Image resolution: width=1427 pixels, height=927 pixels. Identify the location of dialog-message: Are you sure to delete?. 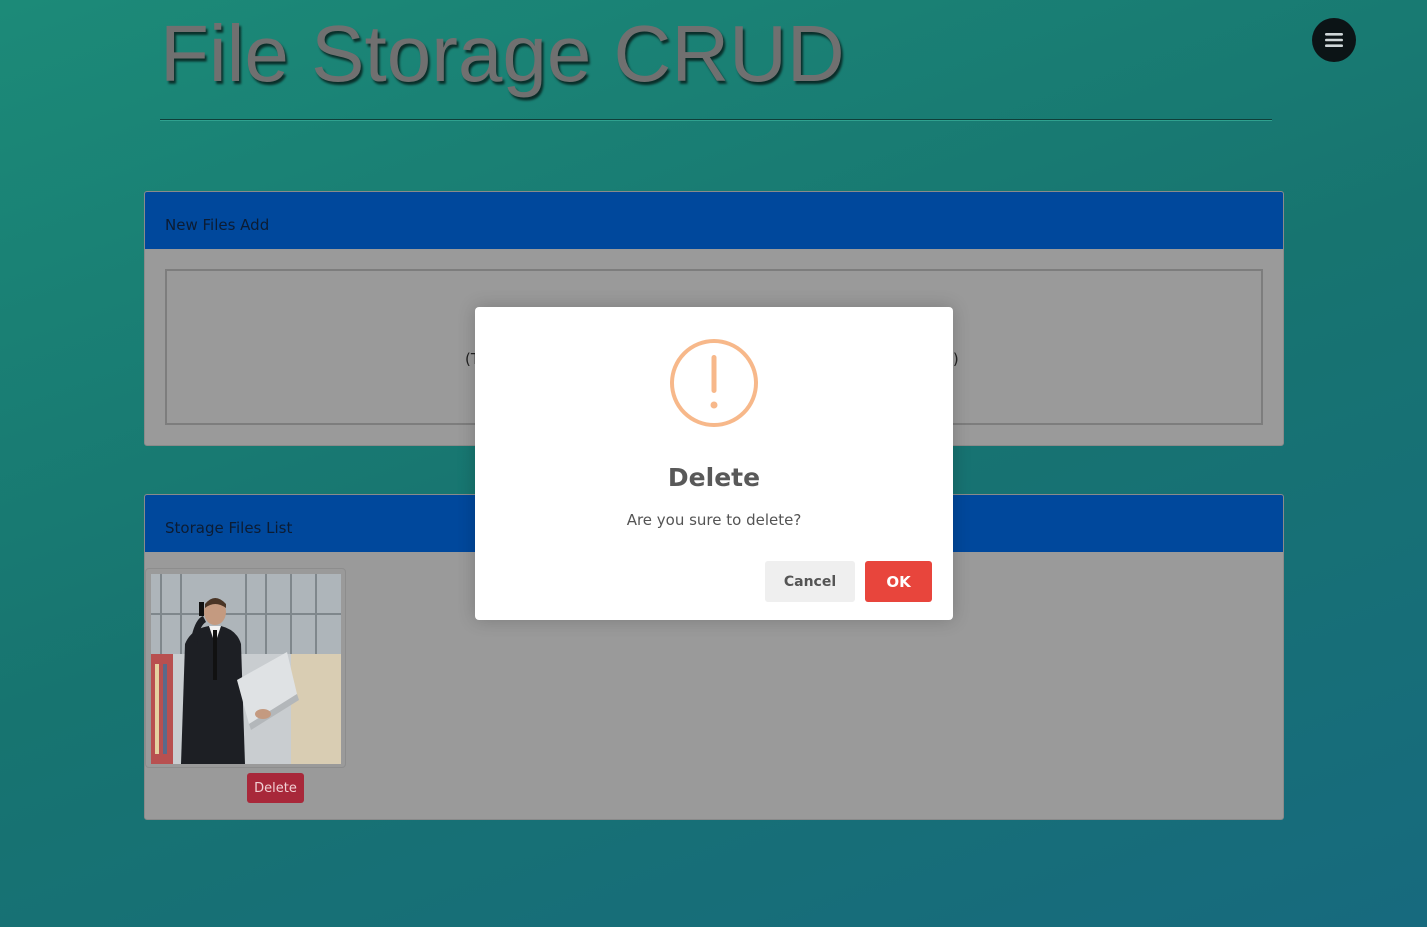
(714, 520).